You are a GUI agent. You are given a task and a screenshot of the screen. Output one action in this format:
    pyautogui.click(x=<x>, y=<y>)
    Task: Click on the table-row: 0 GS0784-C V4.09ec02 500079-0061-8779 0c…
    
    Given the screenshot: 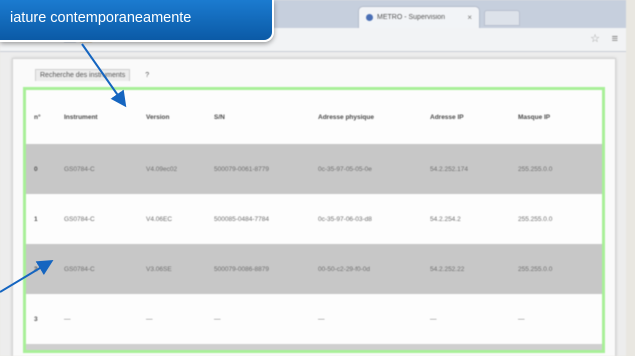 What is the action you would take?
    pyautogui.click(x=314, y=169)
    